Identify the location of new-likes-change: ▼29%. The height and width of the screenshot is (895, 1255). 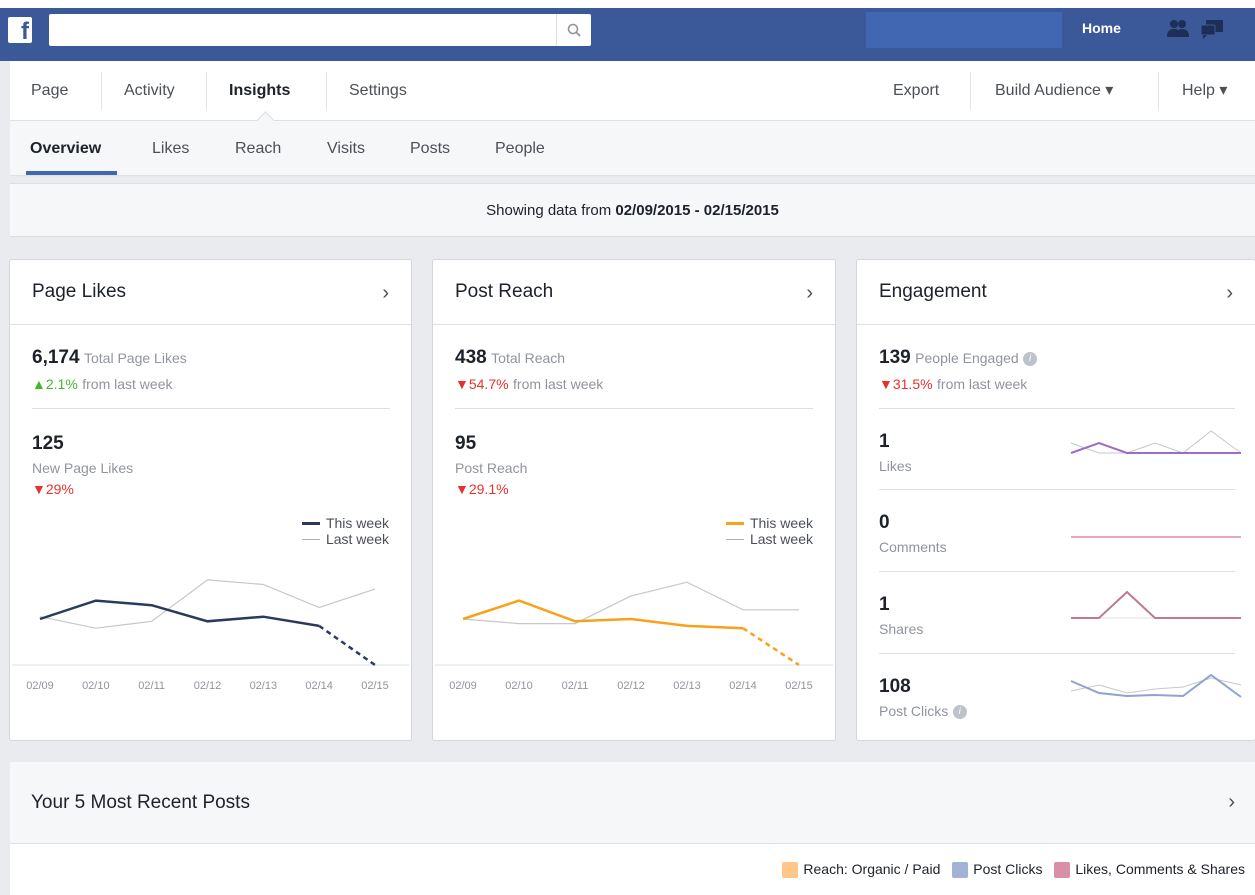
(53, 489).